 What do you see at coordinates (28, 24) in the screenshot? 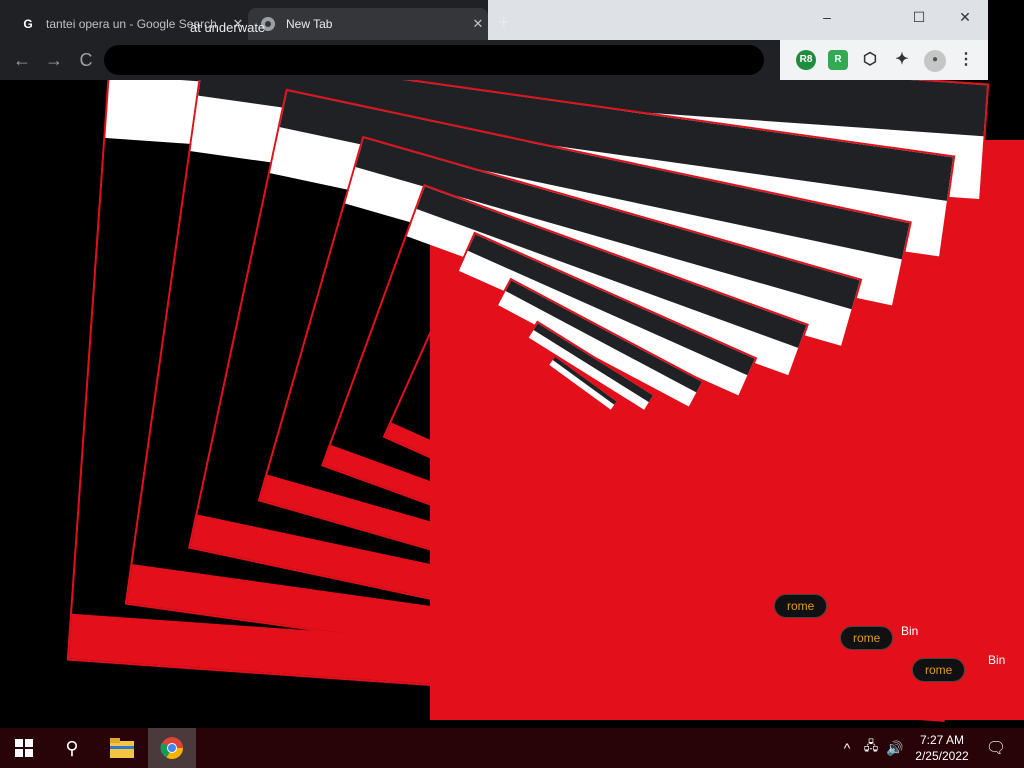
I see `google-icon: G` at bounding box center [28, 24].